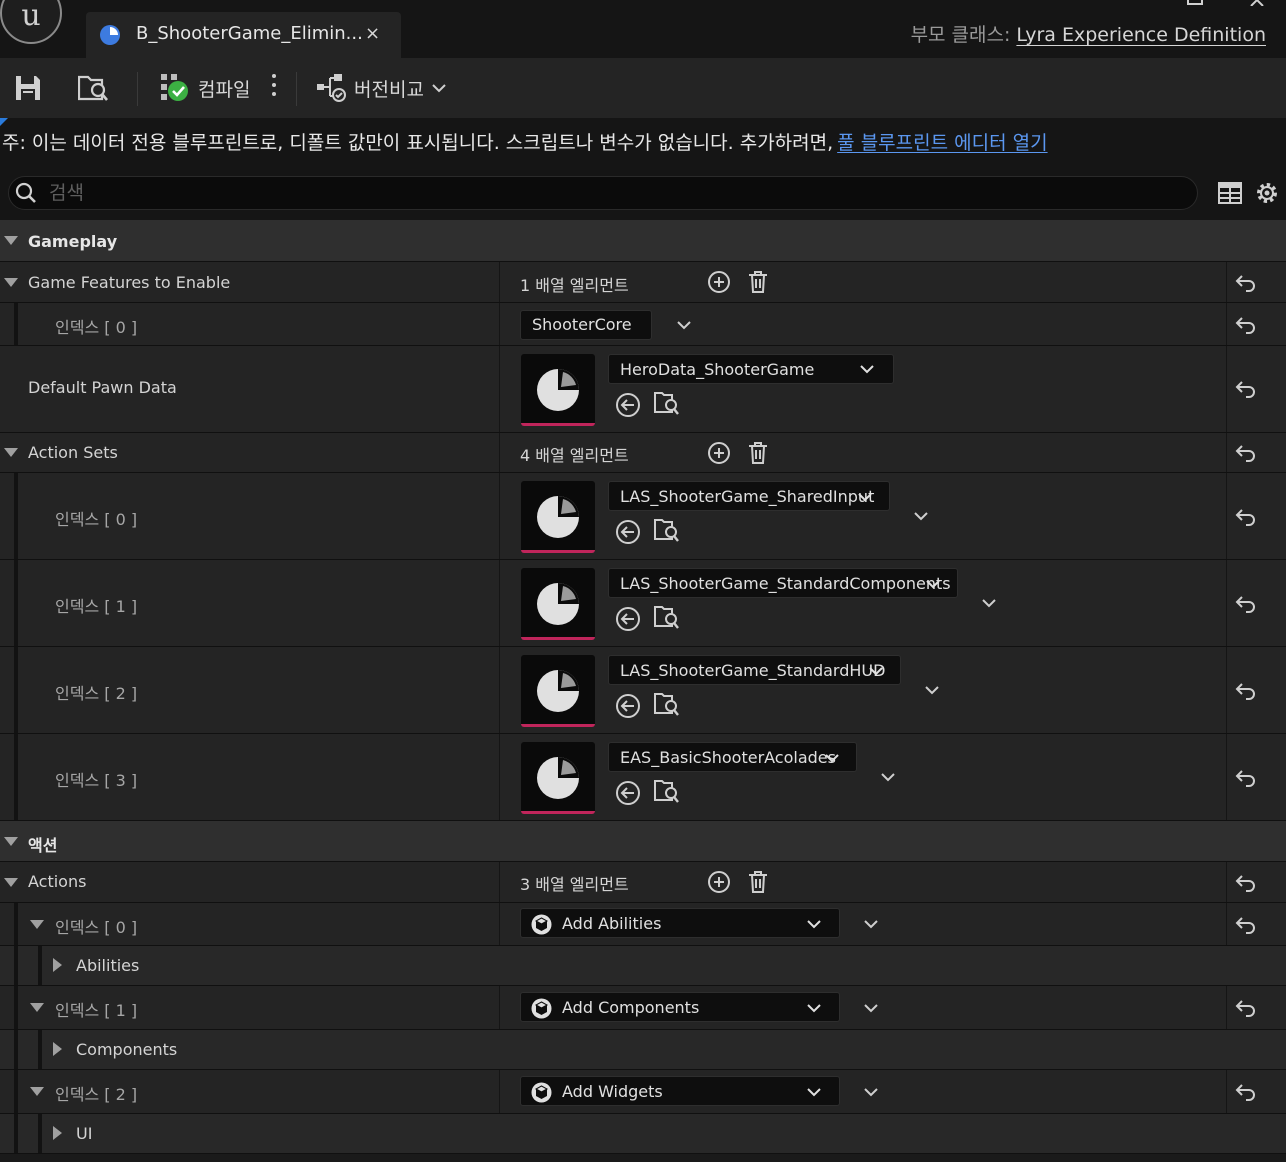  I want to click on property-label: Default Pawn Data, so click(102, 387).